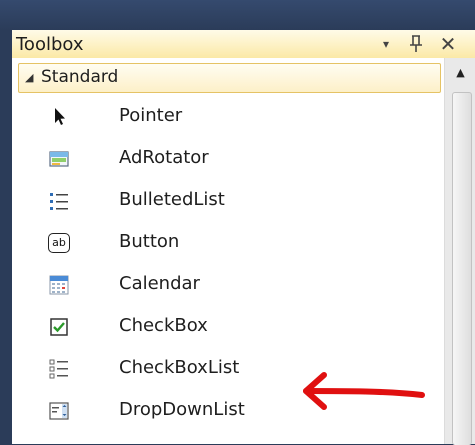  Describe the element at coordinates (59, 369) in the screenshot. I see `checkbox-list-icon` at that location.